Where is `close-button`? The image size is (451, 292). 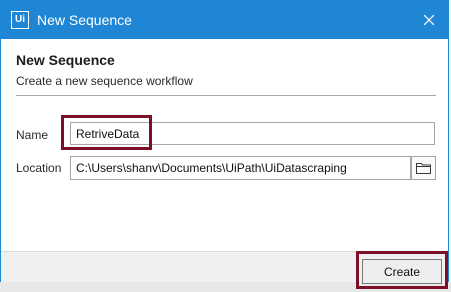 close-button is located at coordinates (429, 20).